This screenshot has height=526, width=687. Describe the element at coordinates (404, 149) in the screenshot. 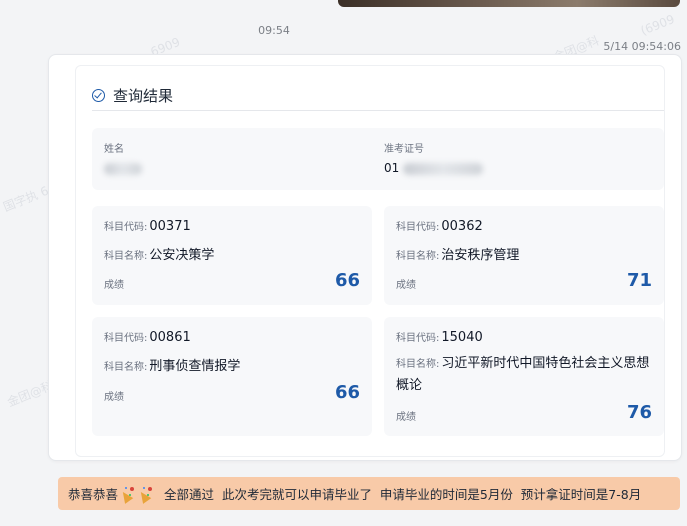

I see `ticket-label: 准考证号` at that location.